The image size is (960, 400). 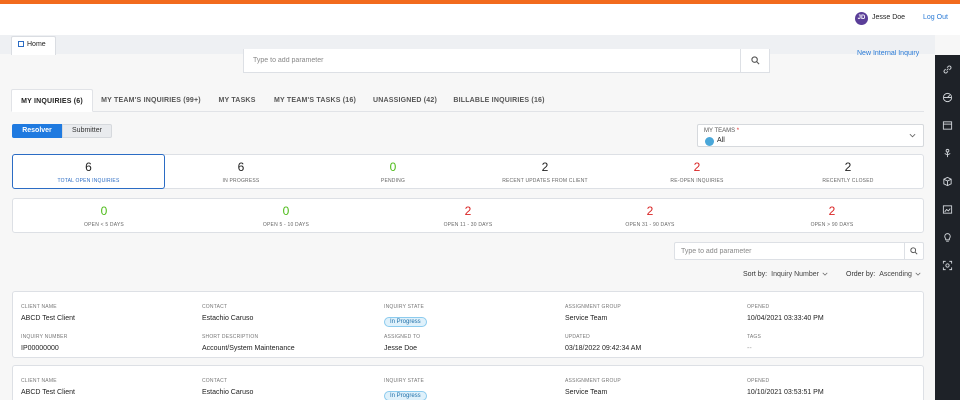 What do you see at coordinates (947, 97) in the screenshot?
I see `dashboard-icon` at bounding box center [947, 97].